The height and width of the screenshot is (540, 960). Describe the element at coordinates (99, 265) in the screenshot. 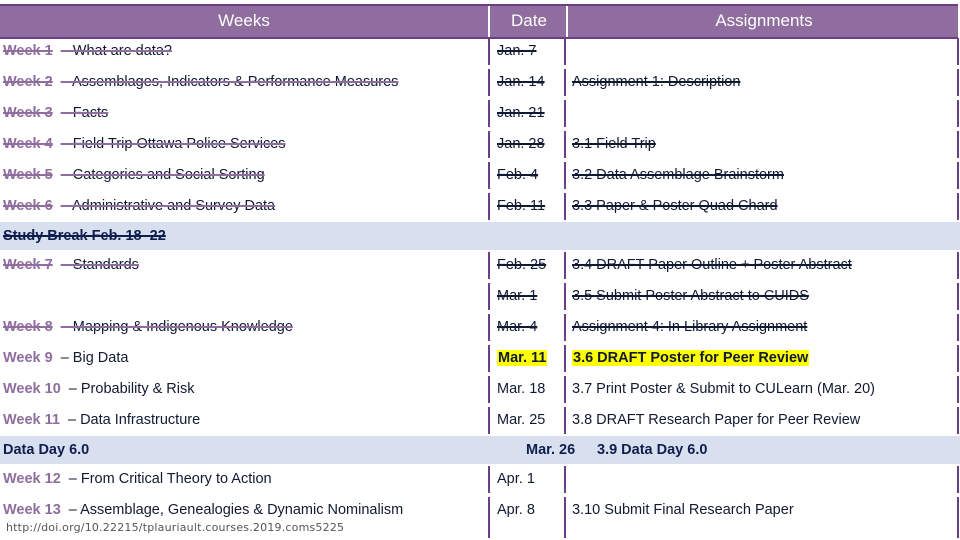

I see `week-topic: – Standards` at that location.